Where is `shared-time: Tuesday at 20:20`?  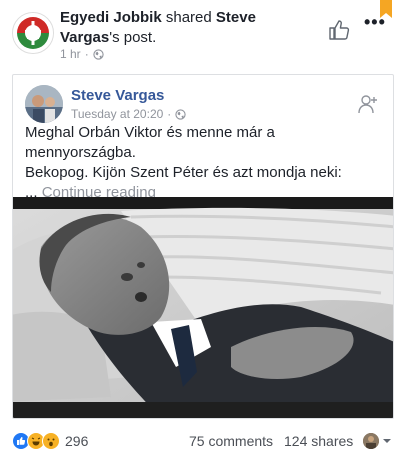 shared-time: Tuesday at 20:20 is located at coordinates (117, 114).